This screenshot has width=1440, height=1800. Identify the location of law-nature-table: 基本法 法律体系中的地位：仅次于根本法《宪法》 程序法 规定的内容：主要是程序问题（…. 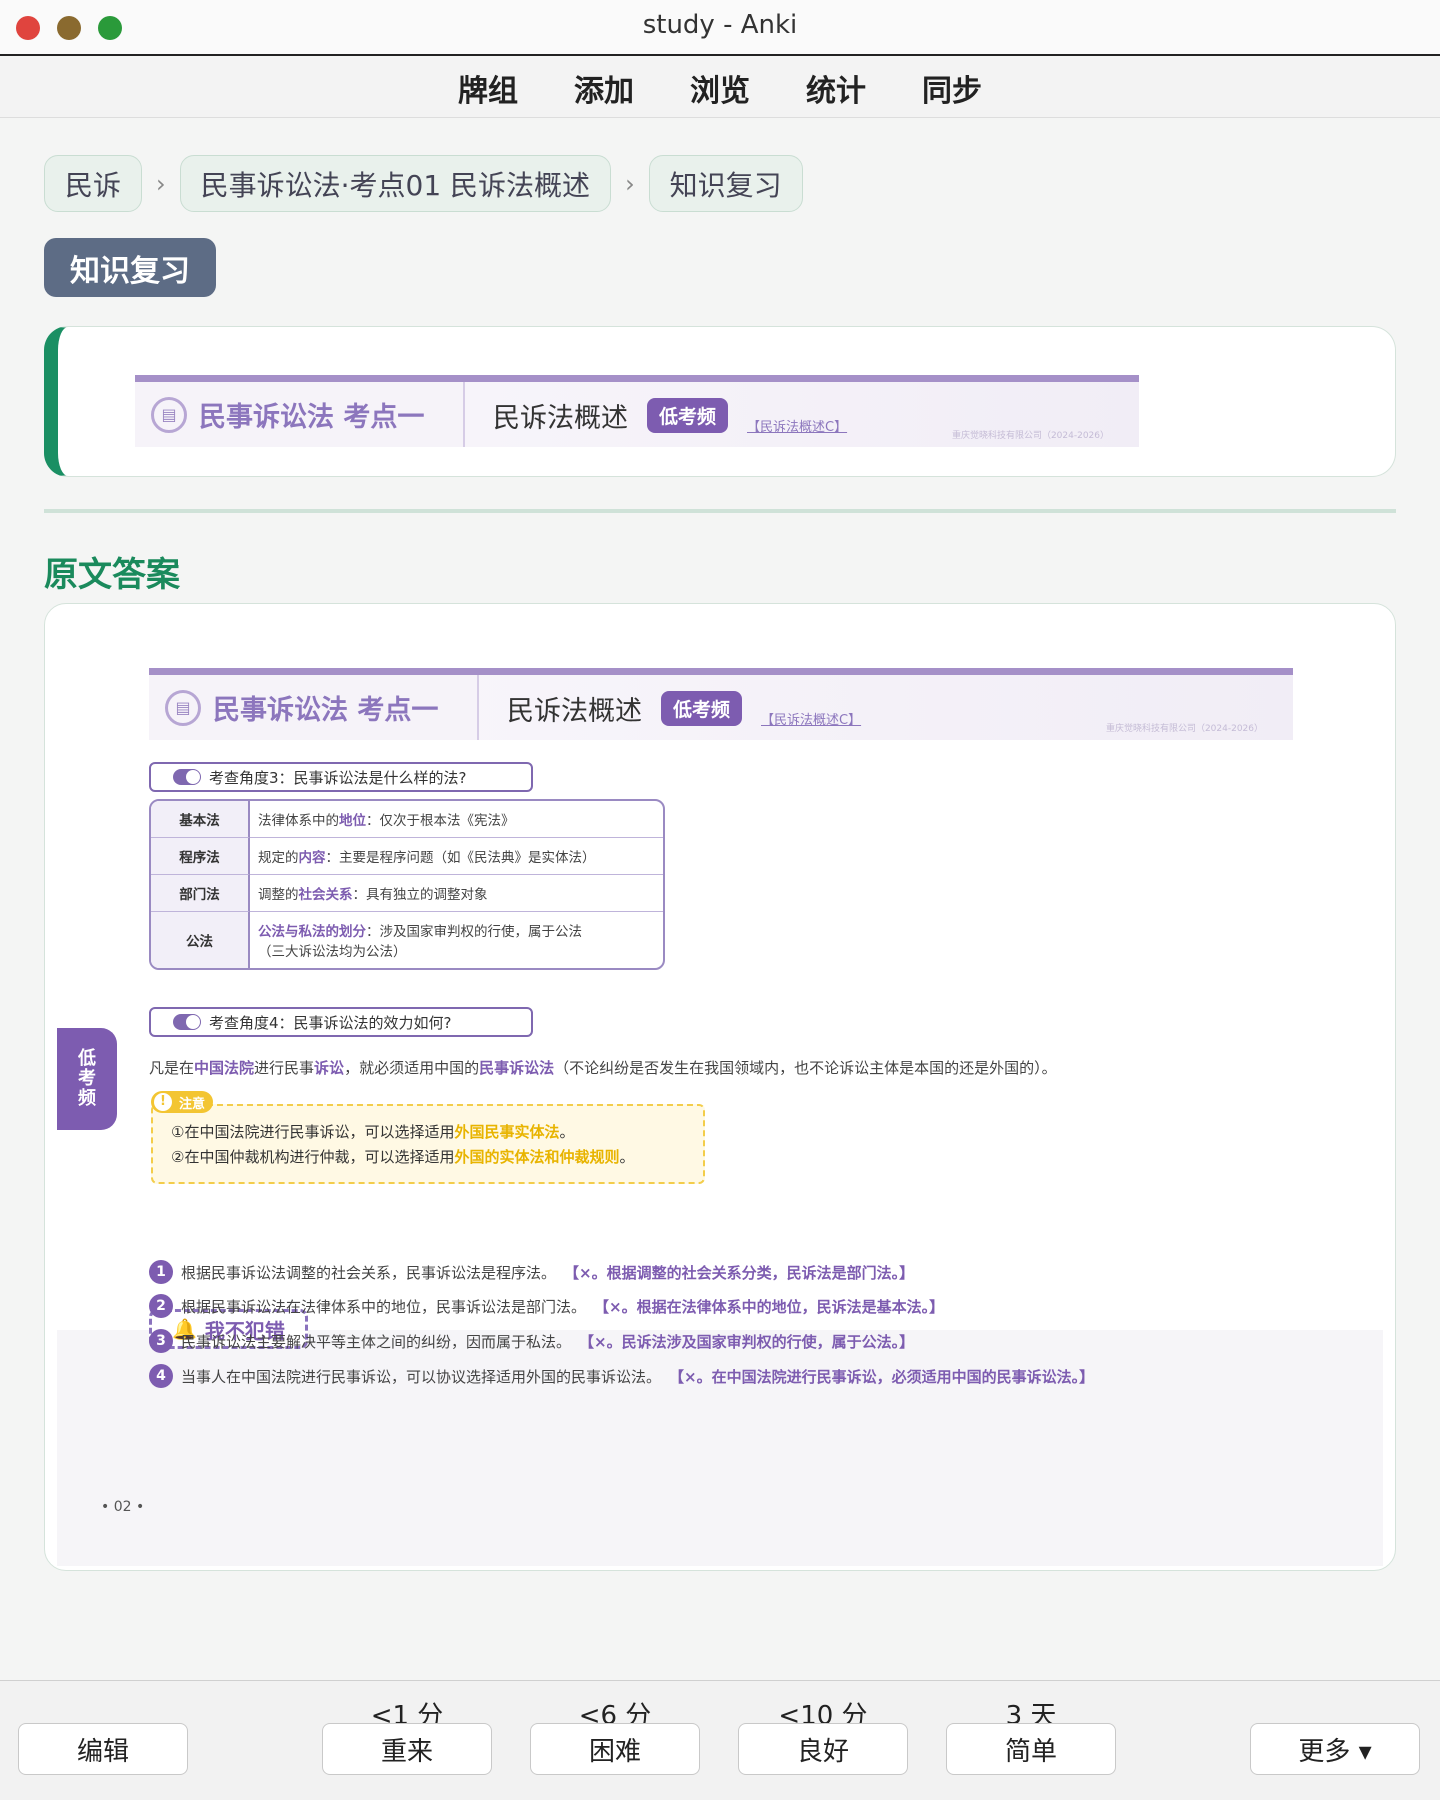
(407, 884).